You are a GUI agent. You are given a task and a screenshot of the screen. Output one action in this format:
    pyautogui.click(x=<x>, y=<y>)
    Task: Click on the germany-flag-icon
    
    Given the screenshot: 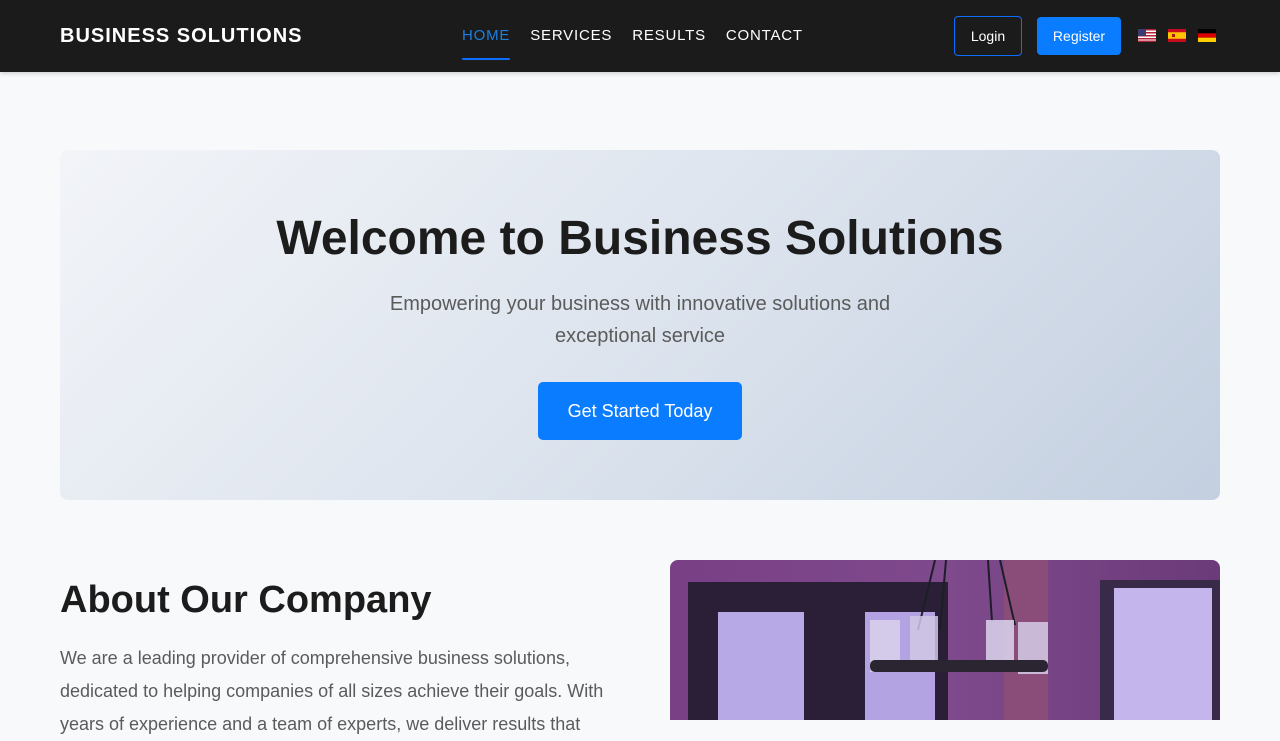 What is the action you would take?
    pyautogui.click(x=1207, y=35)
    